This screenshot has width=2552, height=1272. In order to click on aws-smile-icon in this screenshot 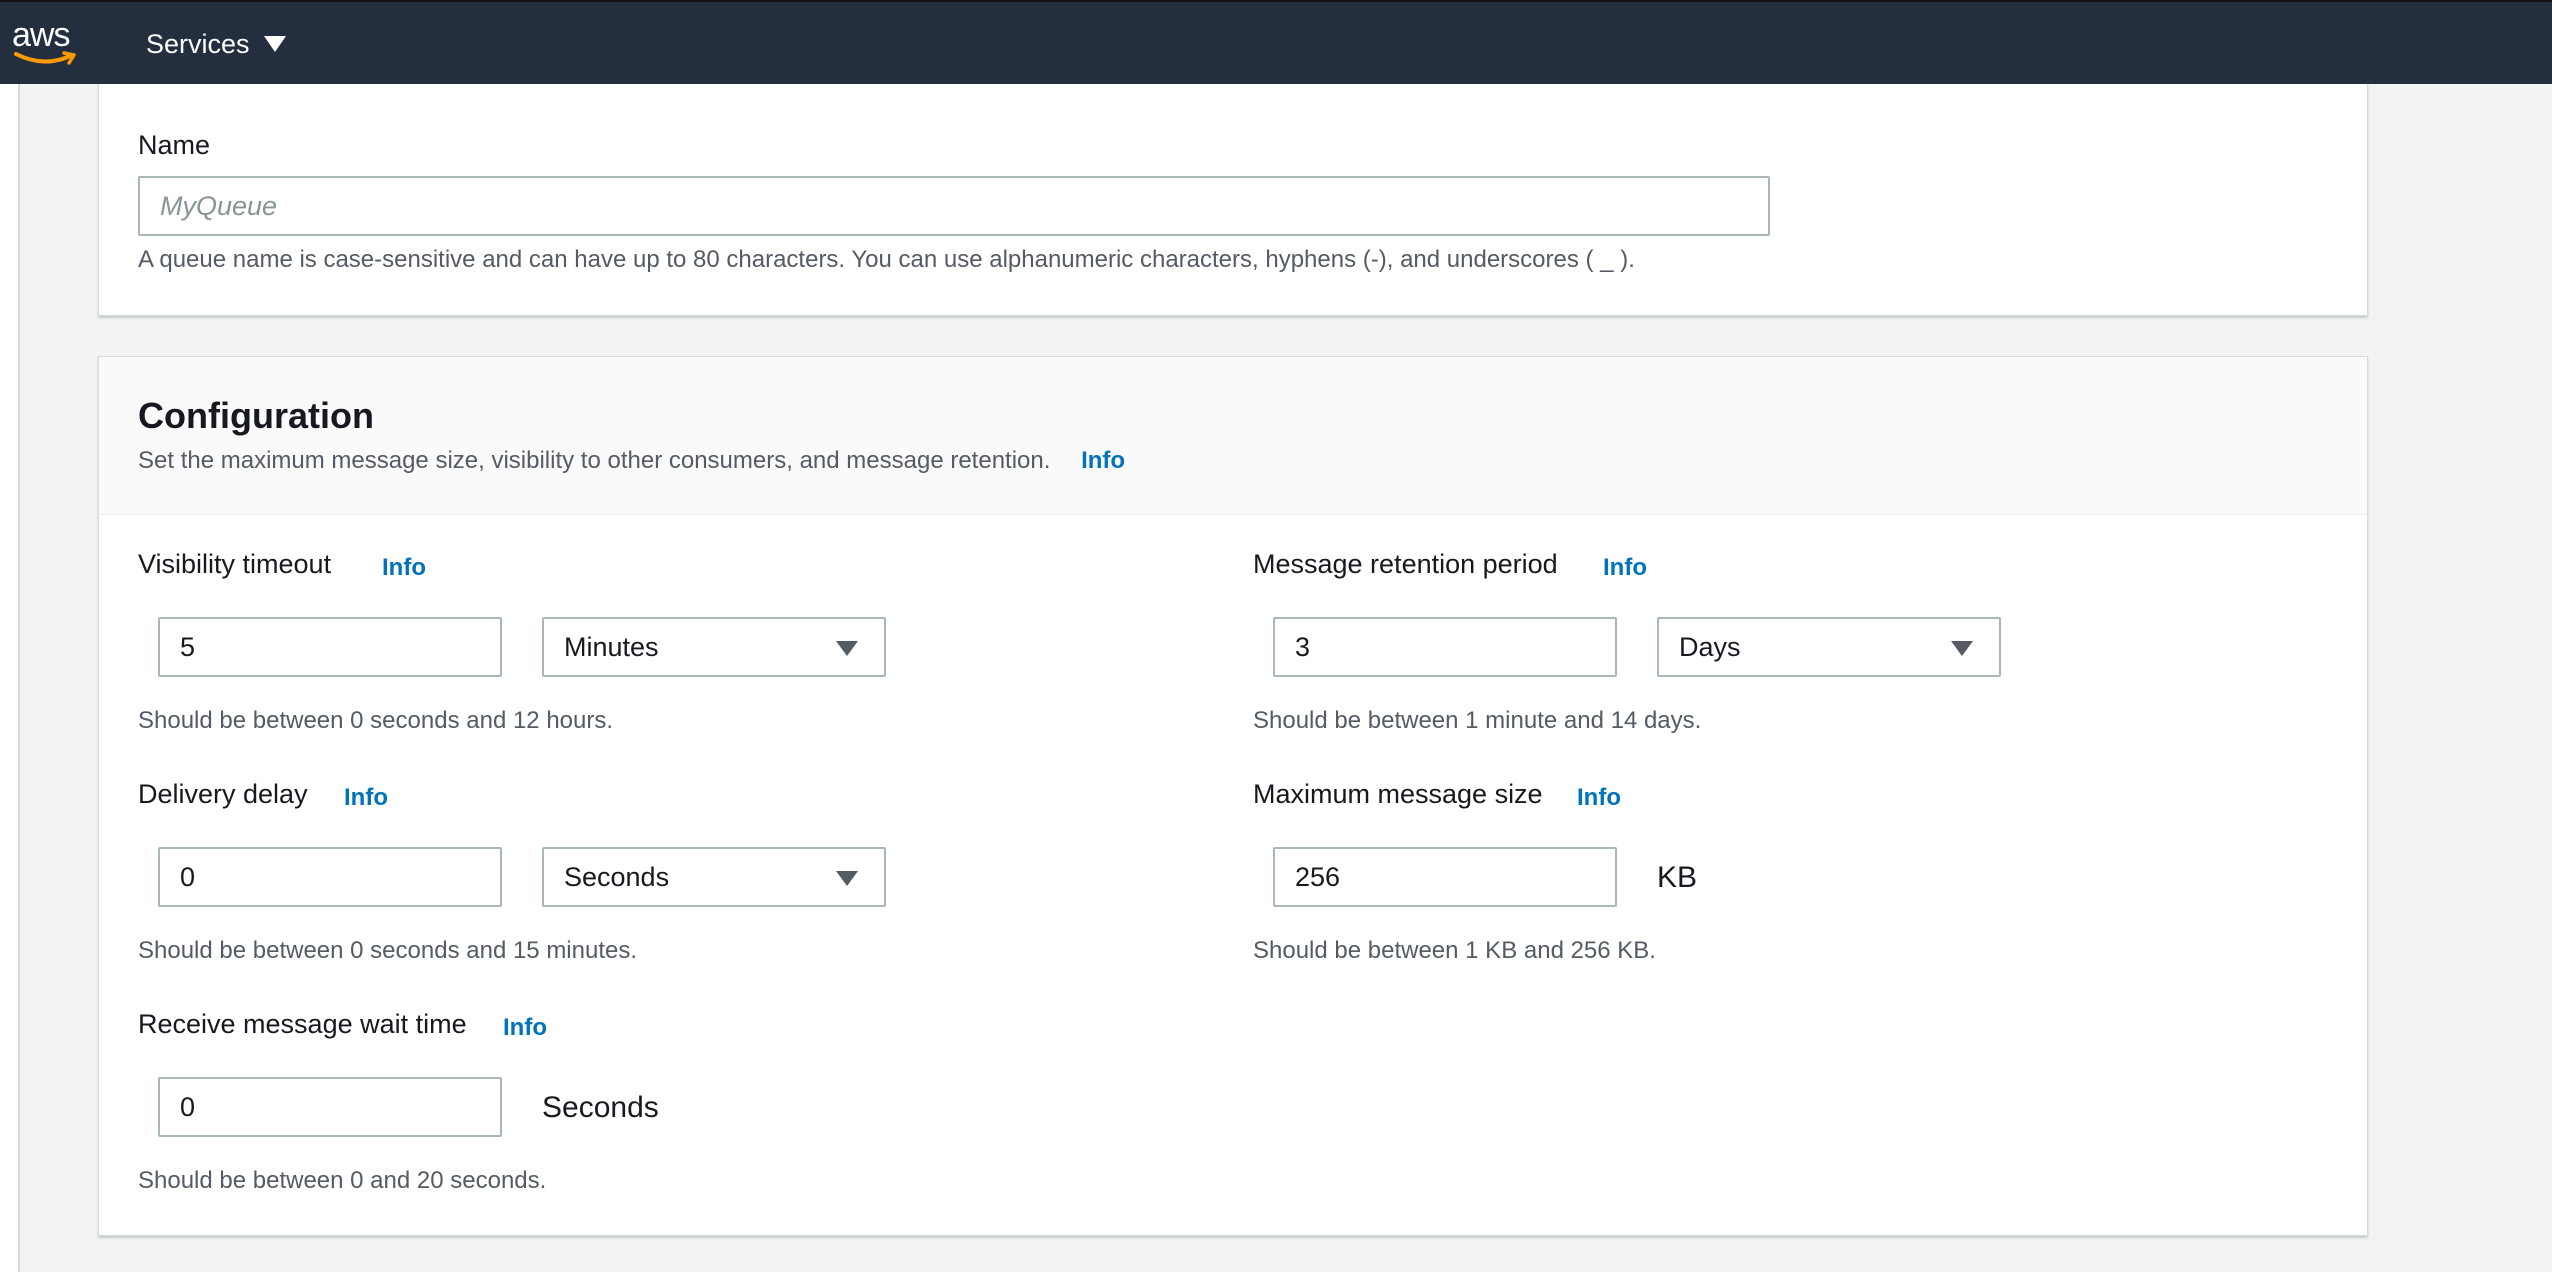, I will do `click(45, 58)`.